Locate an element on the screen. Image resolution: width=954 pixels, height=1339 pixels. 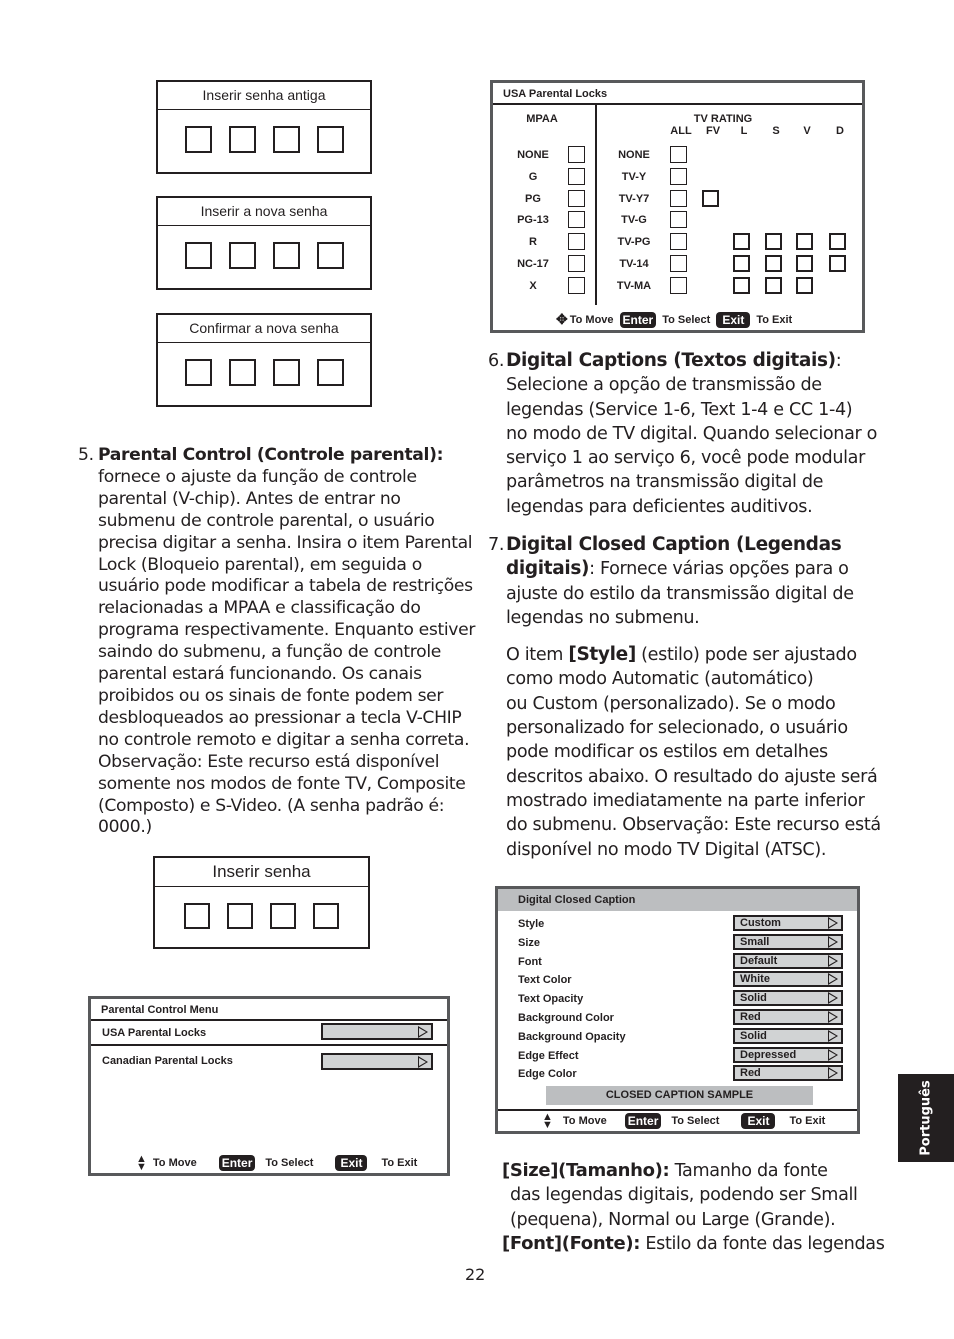
body-line: (Composto) e S-Video. (A senha padrão é: is located at coordinates (271, 805).